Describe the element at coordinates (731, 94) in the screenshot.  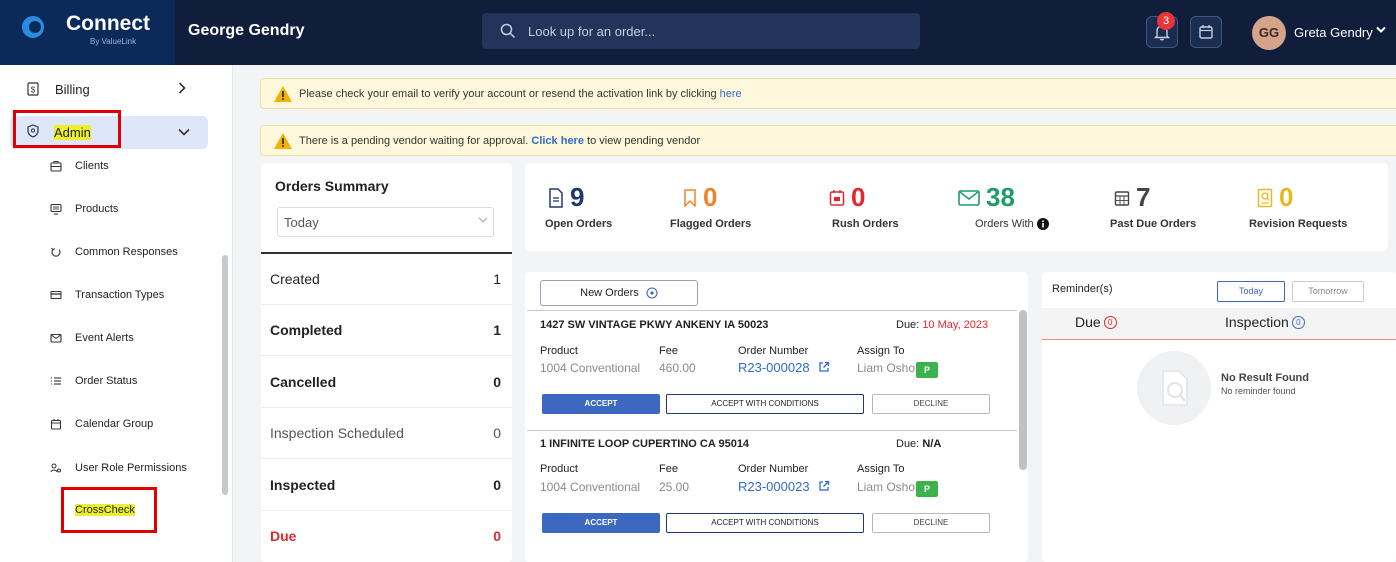
I see `resend-activation-link: here` at that location.